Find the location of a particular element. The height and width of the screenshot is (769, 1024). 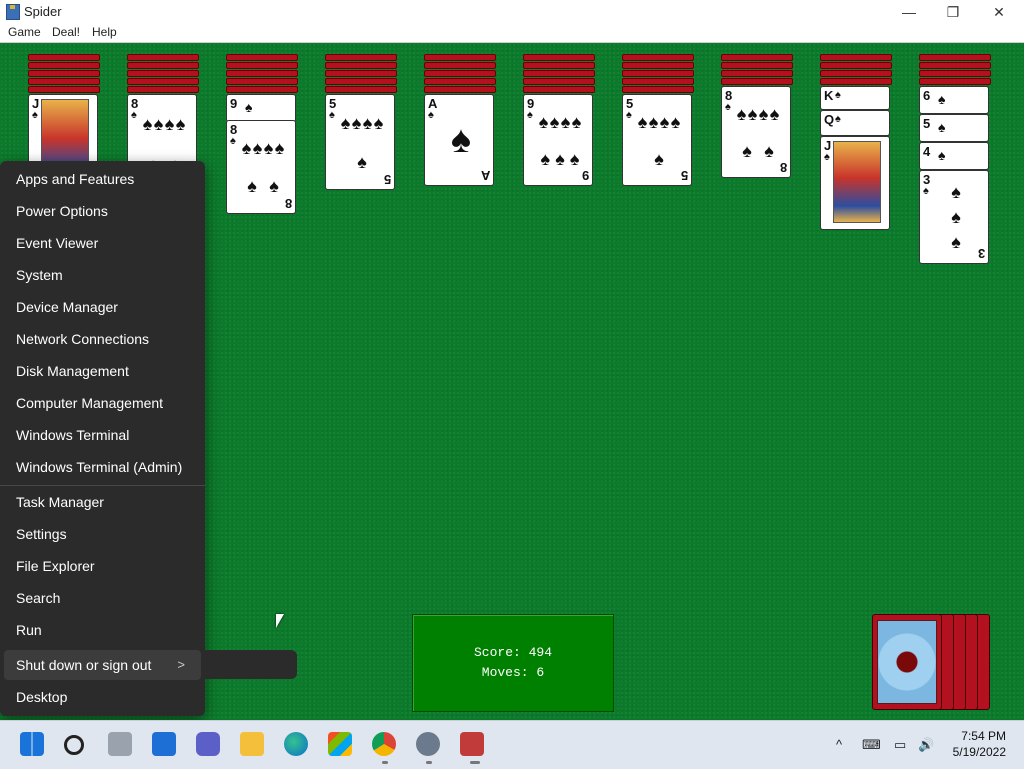

card-5-spades: 5 ♠ is located at coordinates (954, 128).